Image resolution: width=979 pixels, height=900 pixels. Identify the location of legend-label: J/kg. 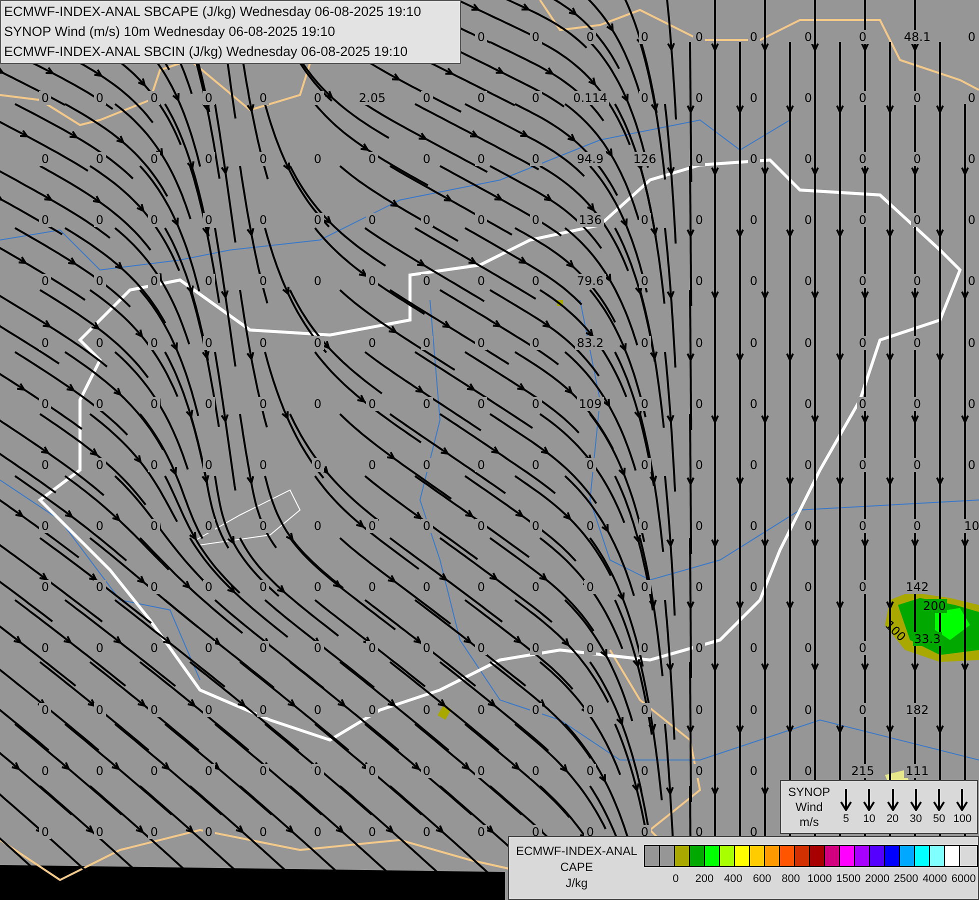
(577, 883).